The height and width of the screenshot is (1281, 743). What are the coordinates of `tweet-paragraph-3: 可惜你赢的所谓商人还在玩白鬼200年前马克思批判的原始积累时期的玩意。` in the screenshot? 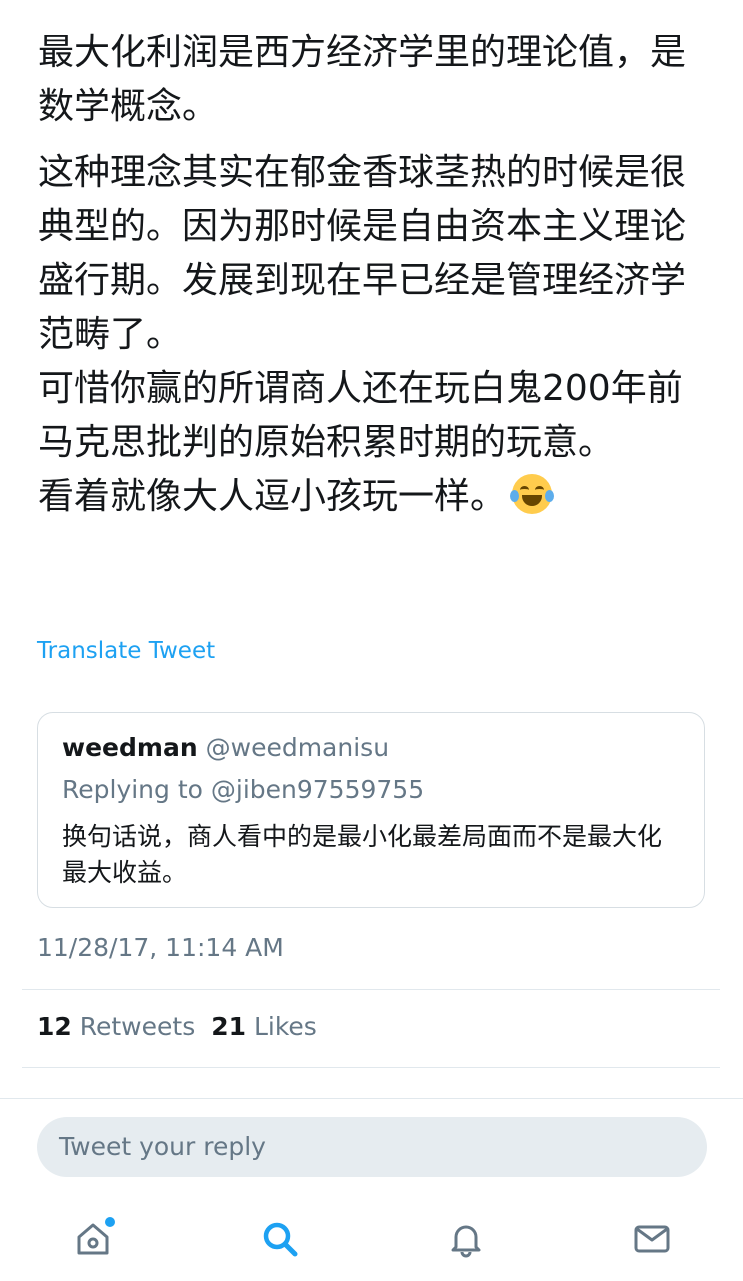 It's located at (360, 415).